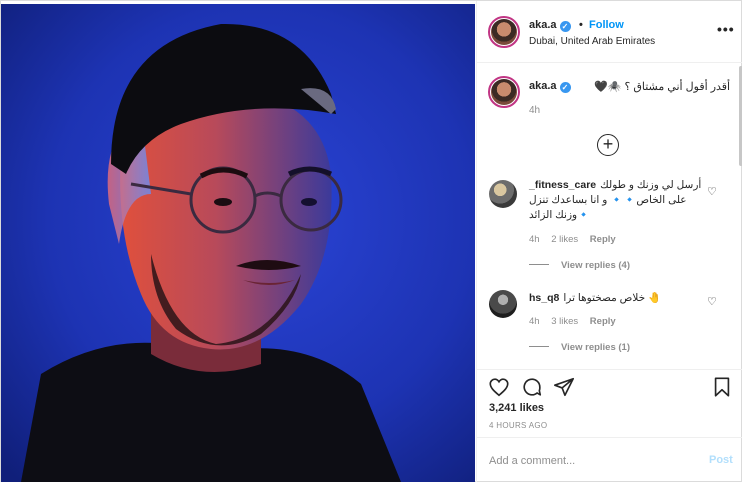  What do you see at coordinates (592, 41) in the screenshot?
I see `location-link: Dubai, United Arab Emirates` at bounding box center [592, 41].